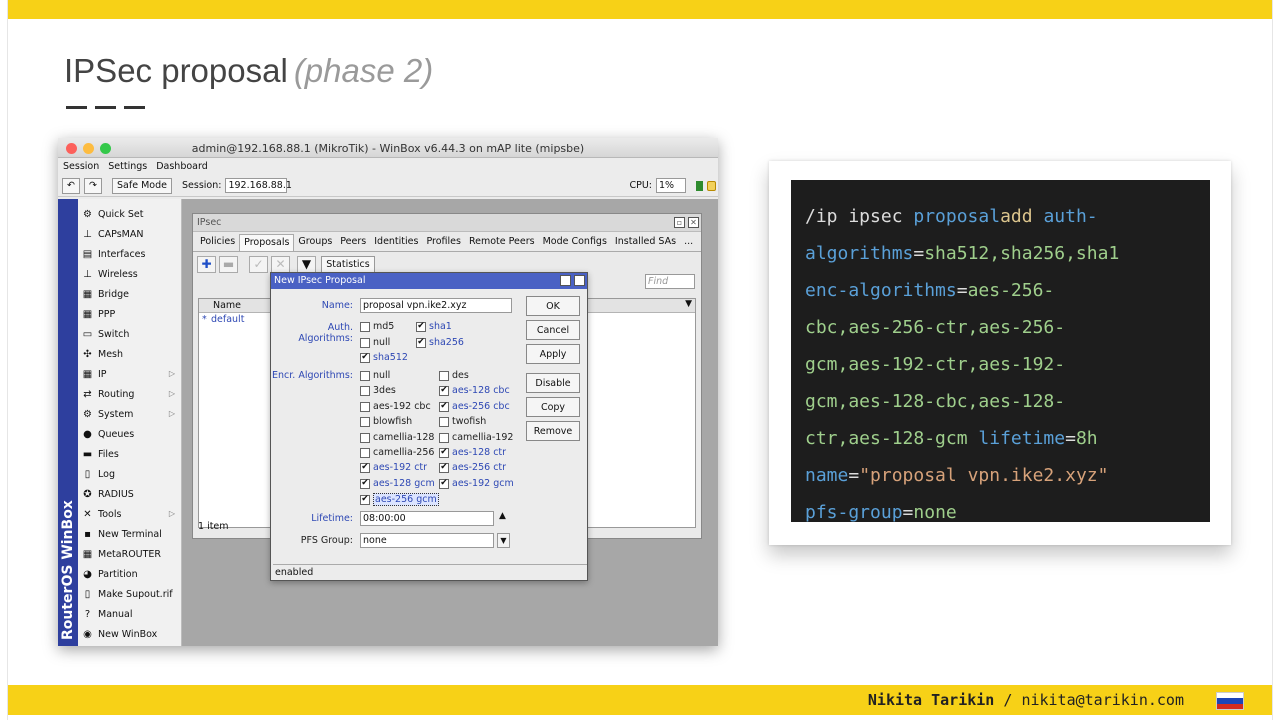 This screenshot has width=1280, height=720. Describe the element at coordinates (129, 234) in the screenshot. I see `sidebar-item-capsman: ⊥ CAPsMAN` at that location.